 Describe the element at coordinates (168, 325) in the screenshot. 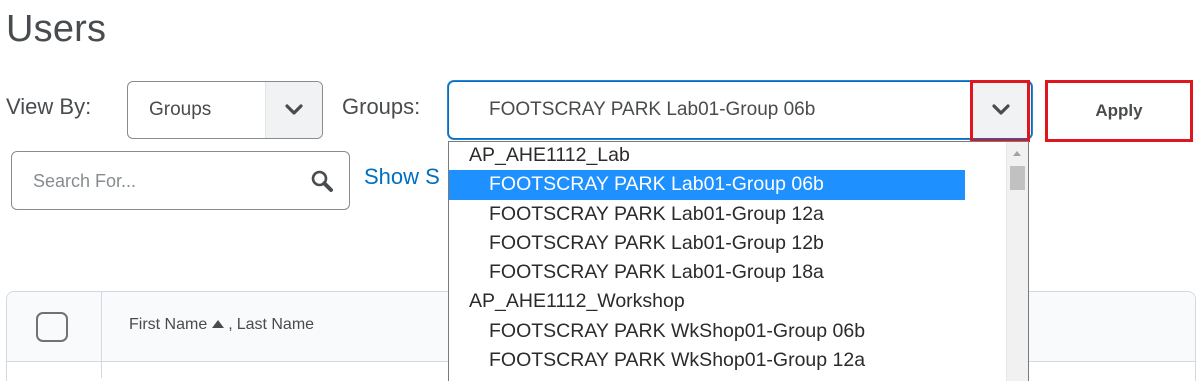

I see `first-name-sort-link: First Name` at that location.